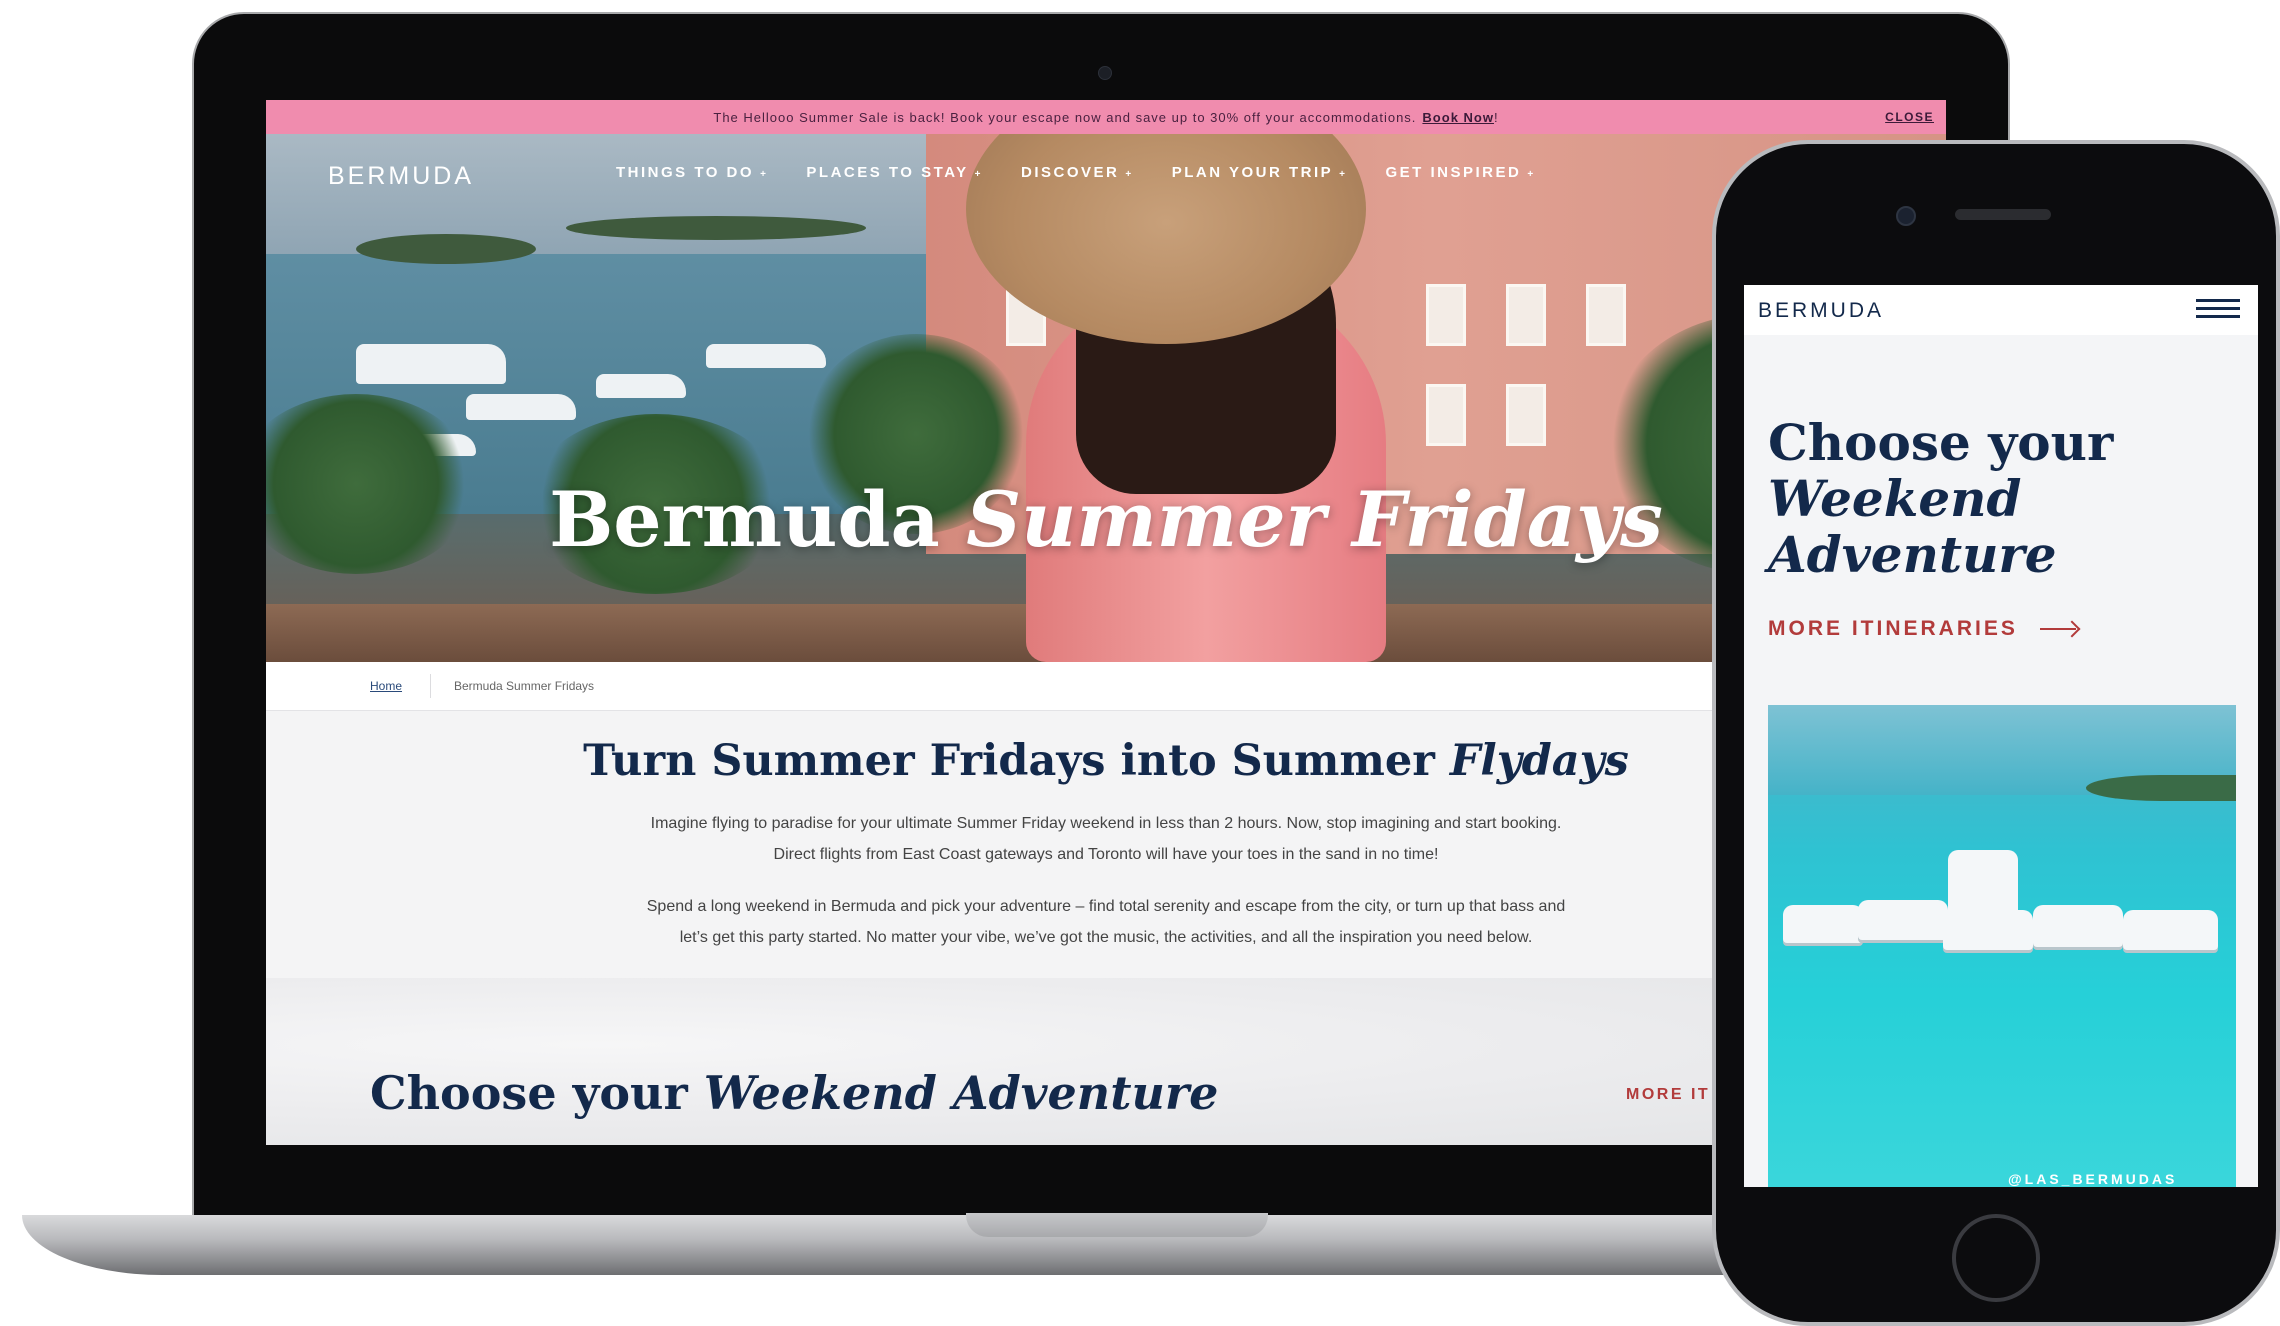  I want to click on nav-item-plan-your-trip: PLAN YOUR TRIP +, so click(1260, 172).